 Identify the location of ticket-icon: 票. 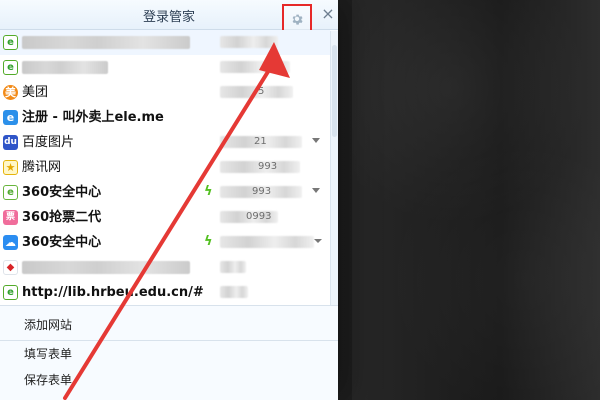
(10, 217).